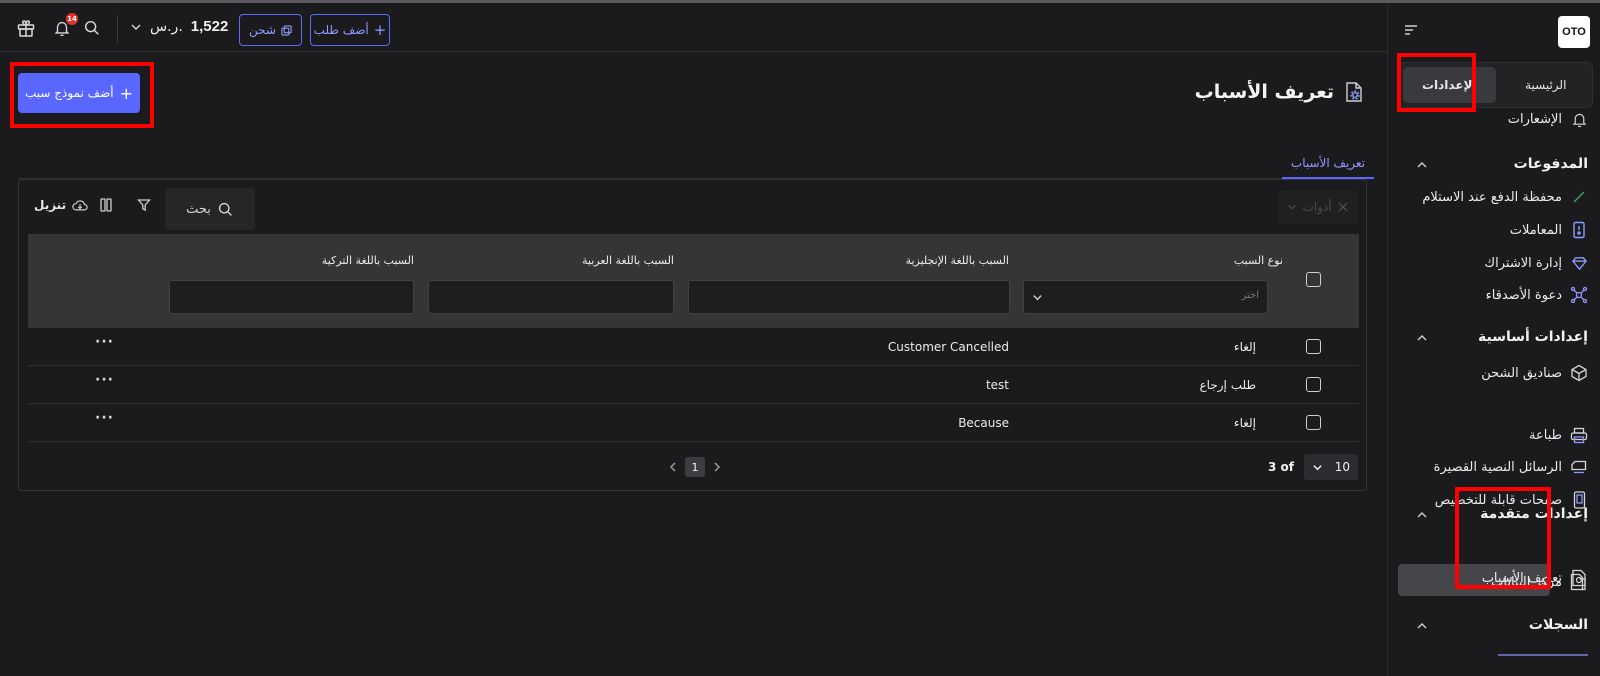  Describe the element at coordinates (673, 467) in the screenshot. I see `chevron-left-icon` at that location.